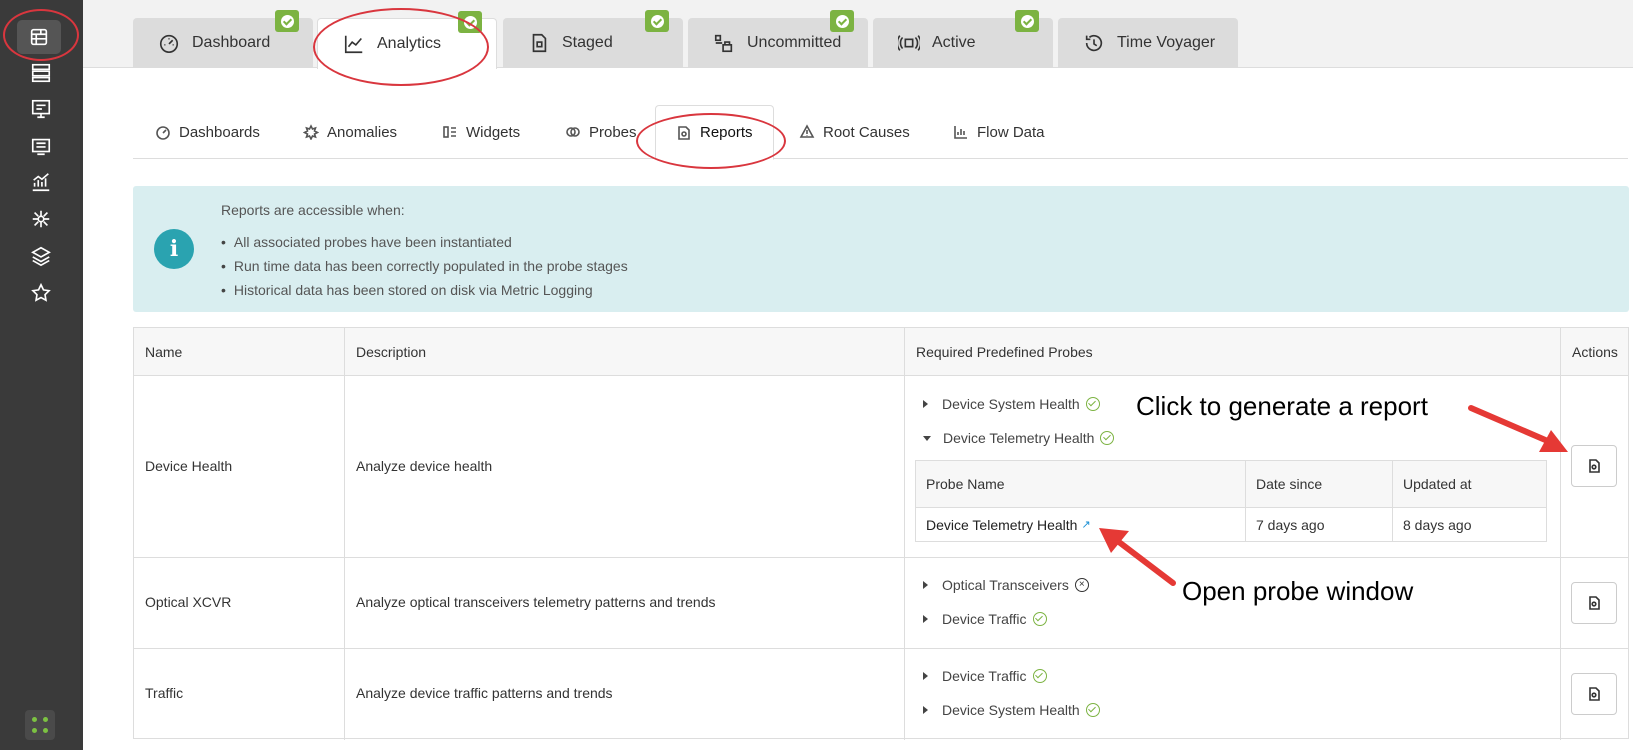 The height and width of the screenshot is (750, 1633). What do you see at coordinates (40, 725) in the screenshot?
I see `apps-grid-icon` at bounding box center [40, 725].